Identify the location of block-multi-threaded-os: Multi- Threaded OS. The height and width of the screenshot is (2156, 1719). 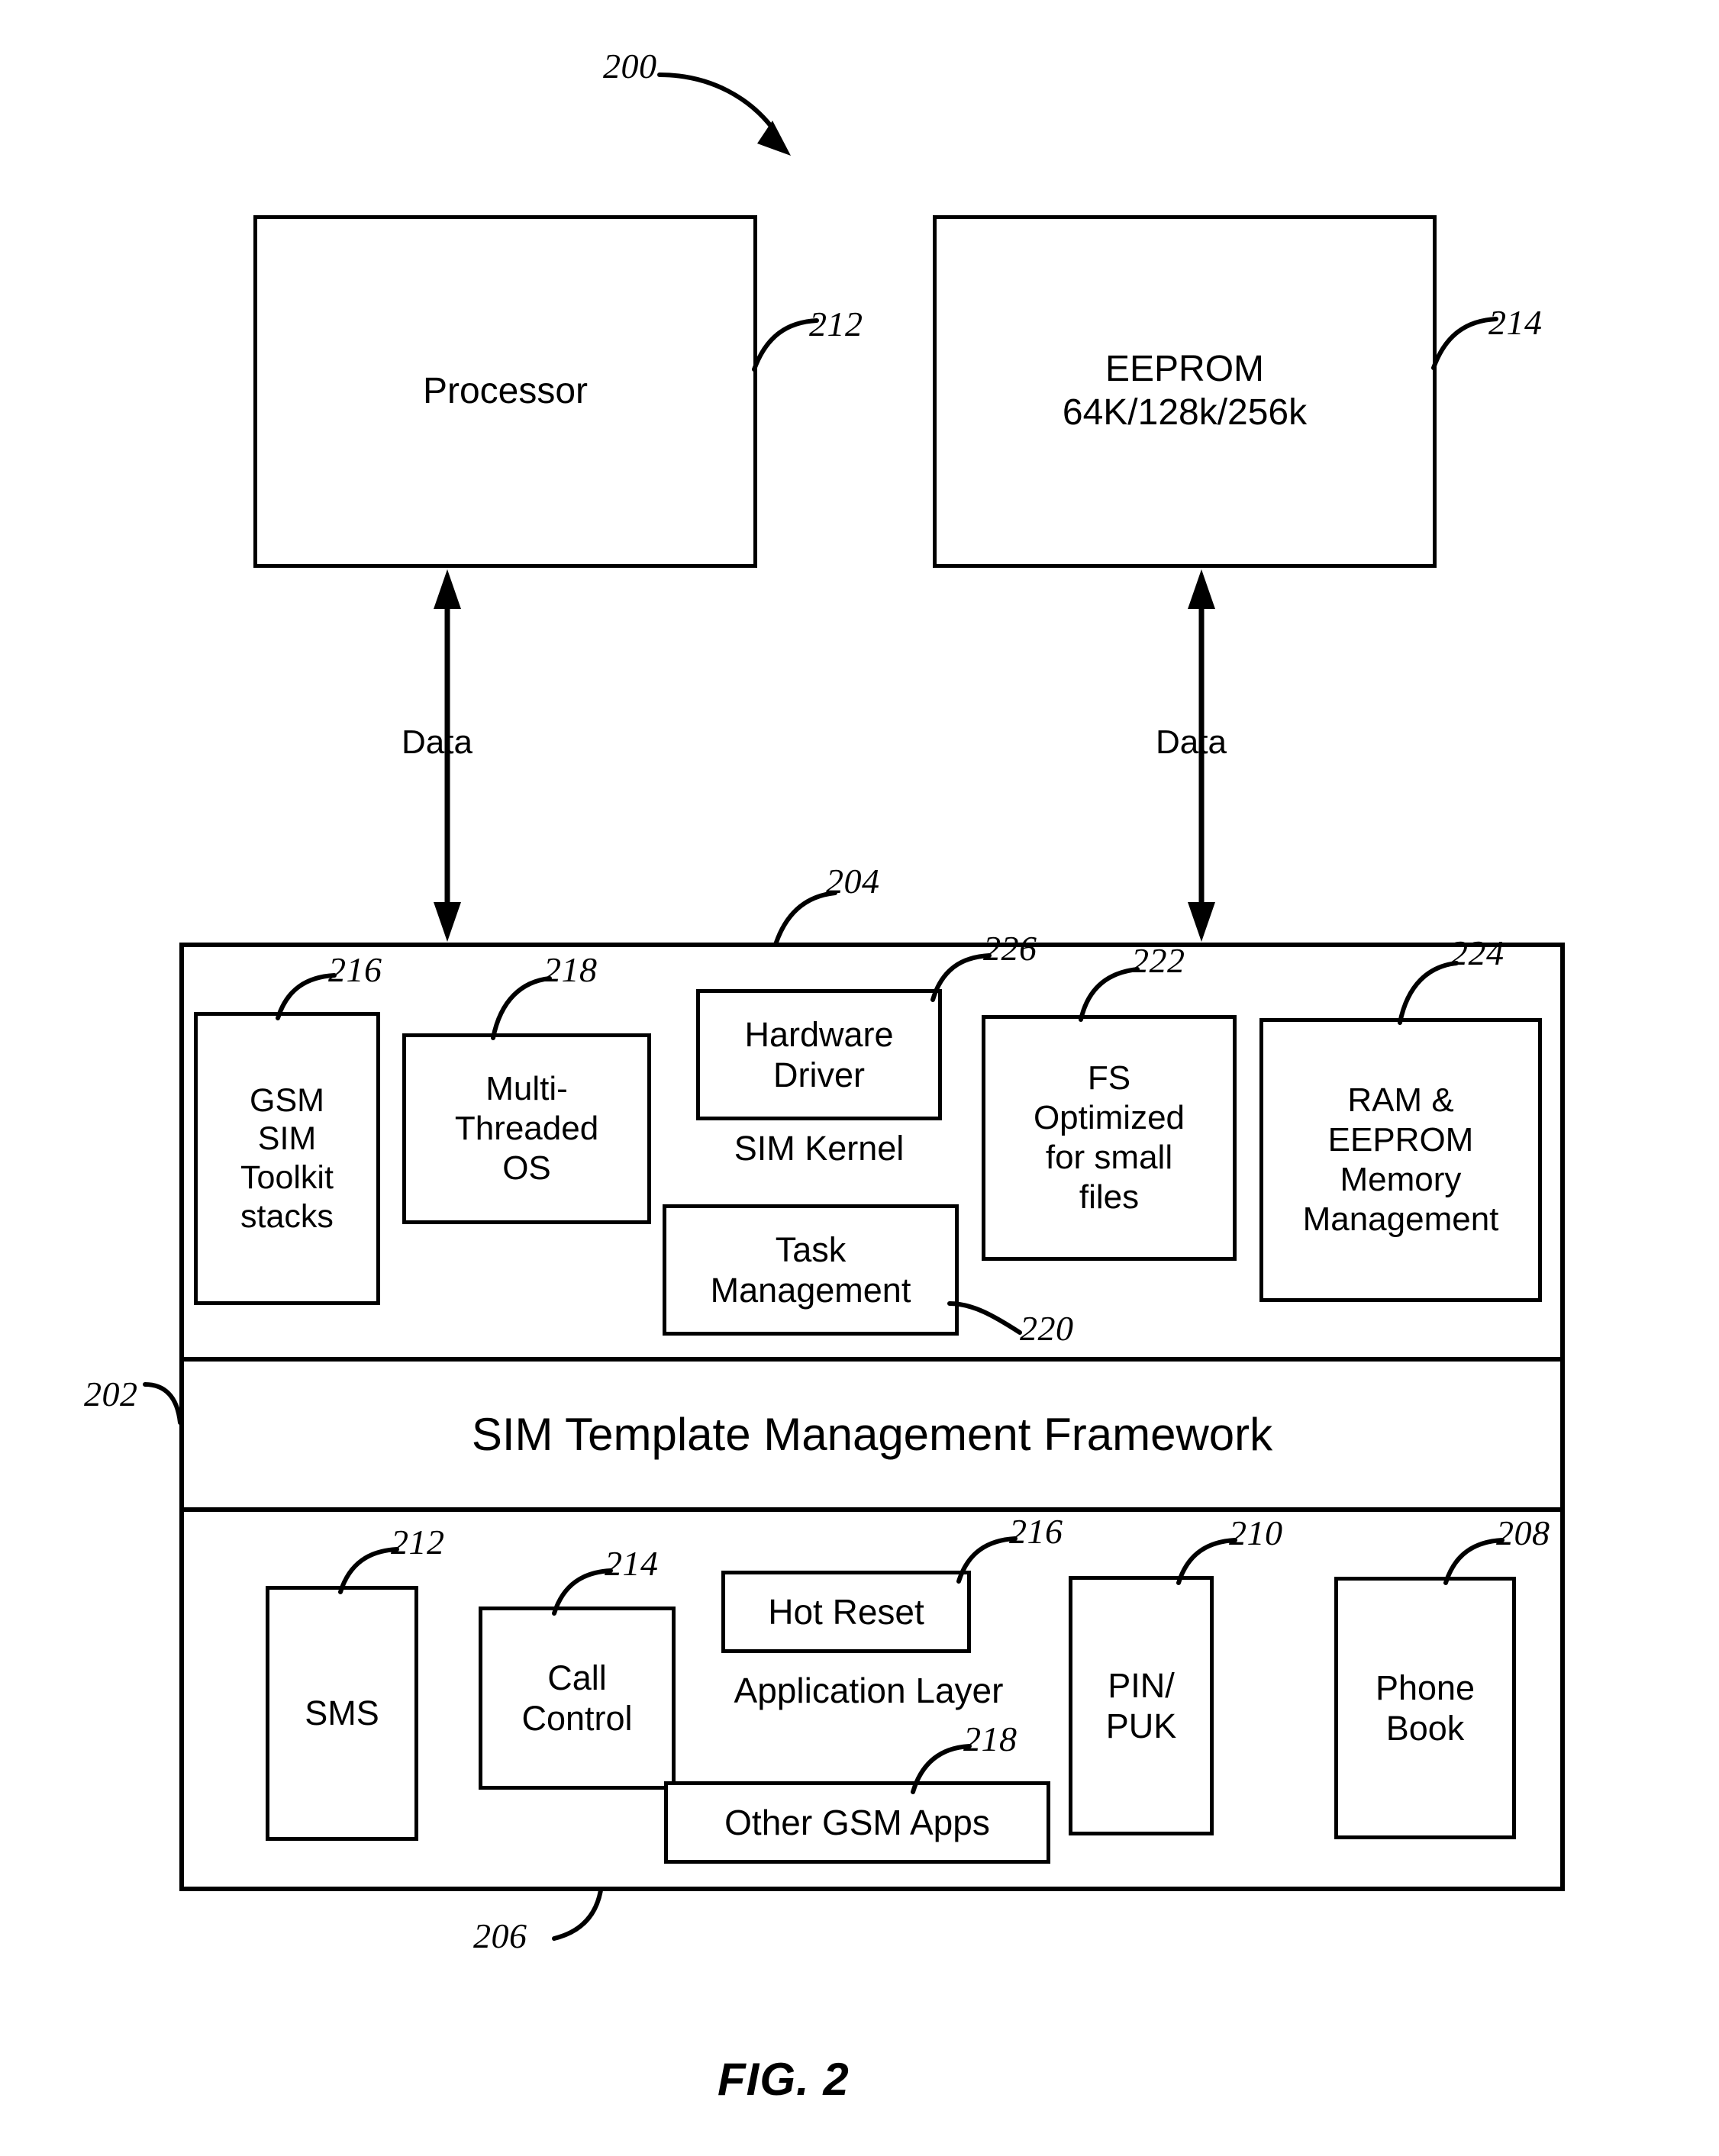
(526, 1128).